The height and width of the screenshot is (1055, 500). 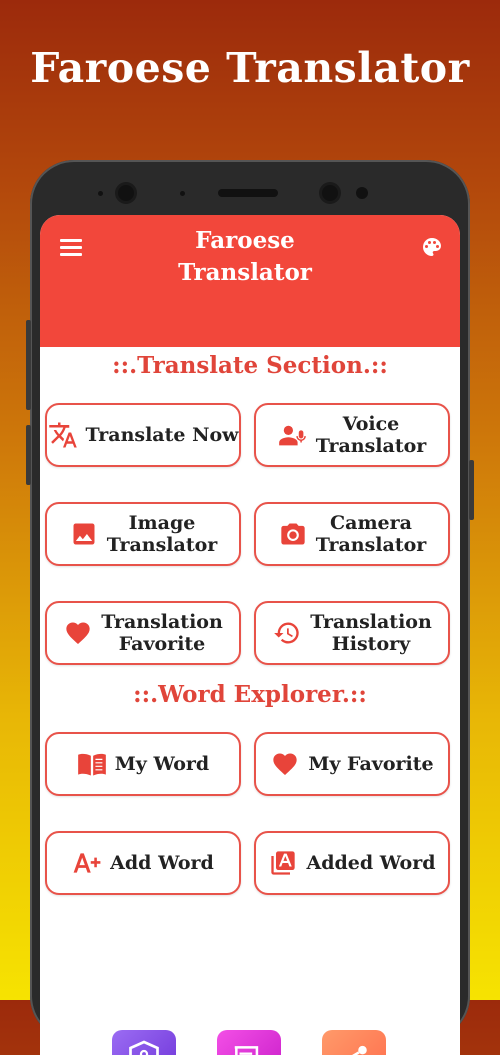 I want to click on app-title-line2: Translator, so click(x=245, y=272).